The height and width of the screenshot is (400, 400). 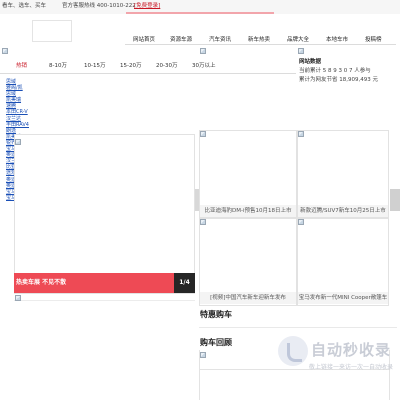 I want to click on banner-counter: 1/4, so click(x=184, y=283).